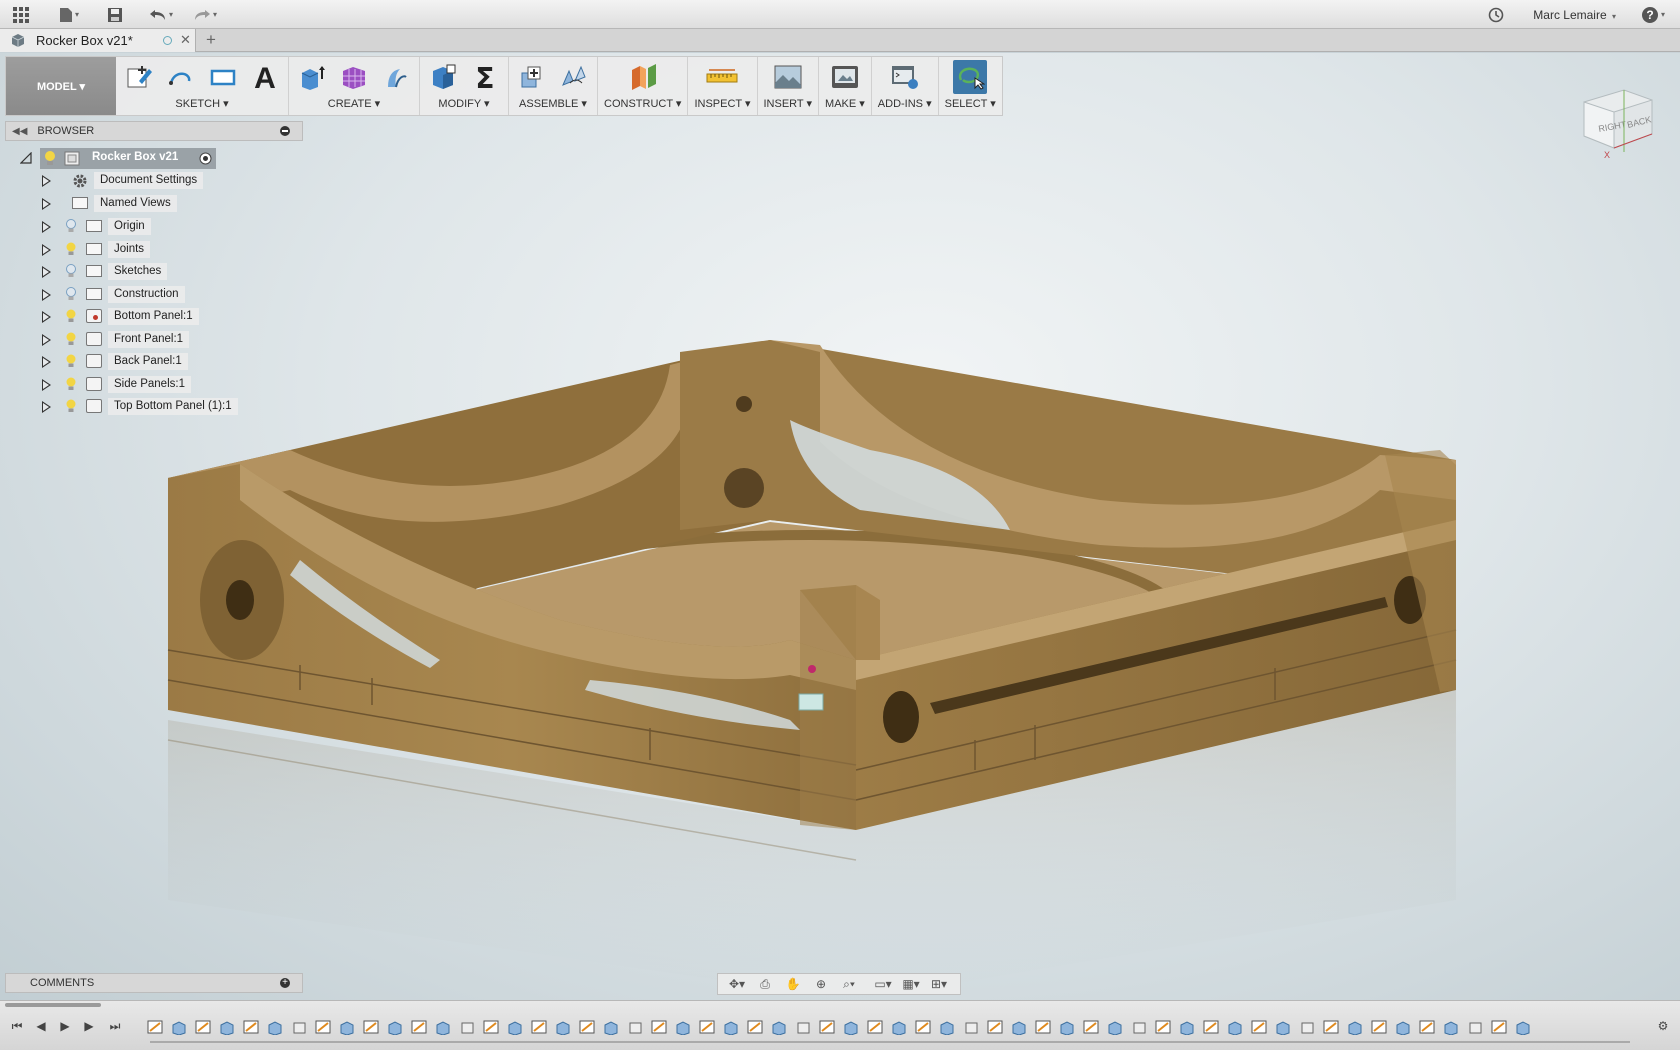 This screenshot has height=1050, width=1680. I want to click on tree-item-side-panels: Side Panels:1, so click(156, 384).